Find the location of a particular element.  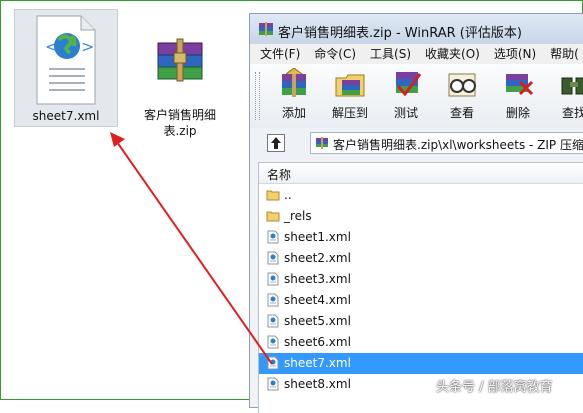

toolbar: 添加 解压到 测试 查看 删除 查找 is located at coordinates (416, 96).